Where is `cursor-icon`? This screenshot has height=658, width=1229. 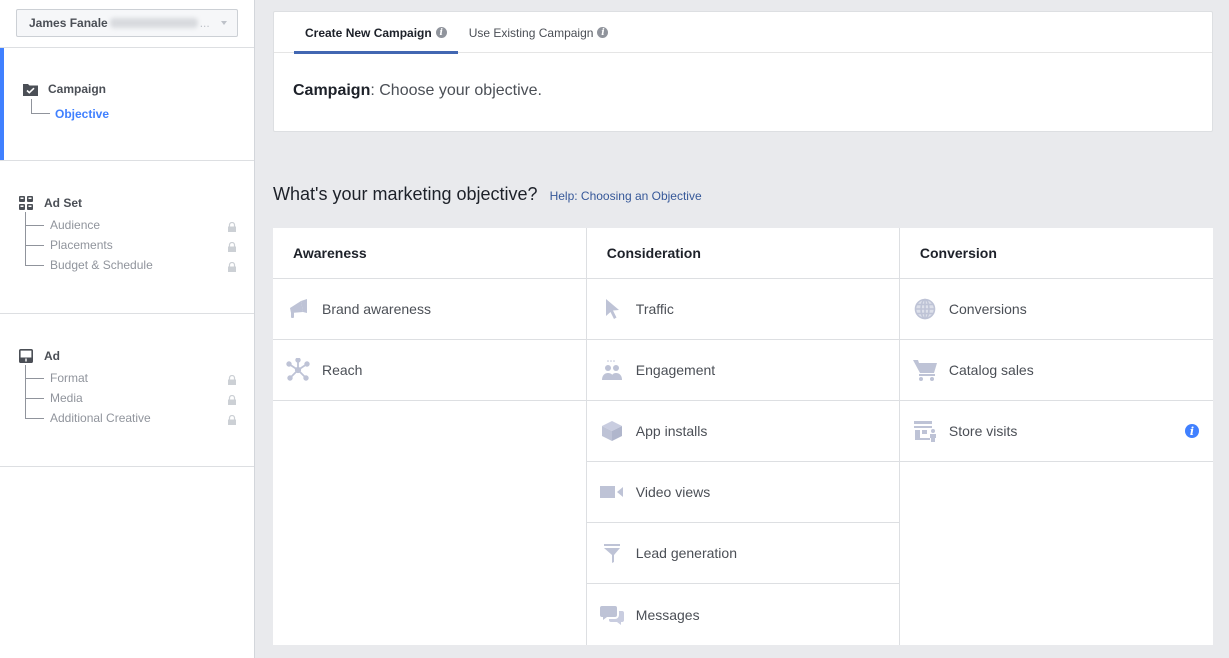 cursor-icon is located at coordinates (612, 309).